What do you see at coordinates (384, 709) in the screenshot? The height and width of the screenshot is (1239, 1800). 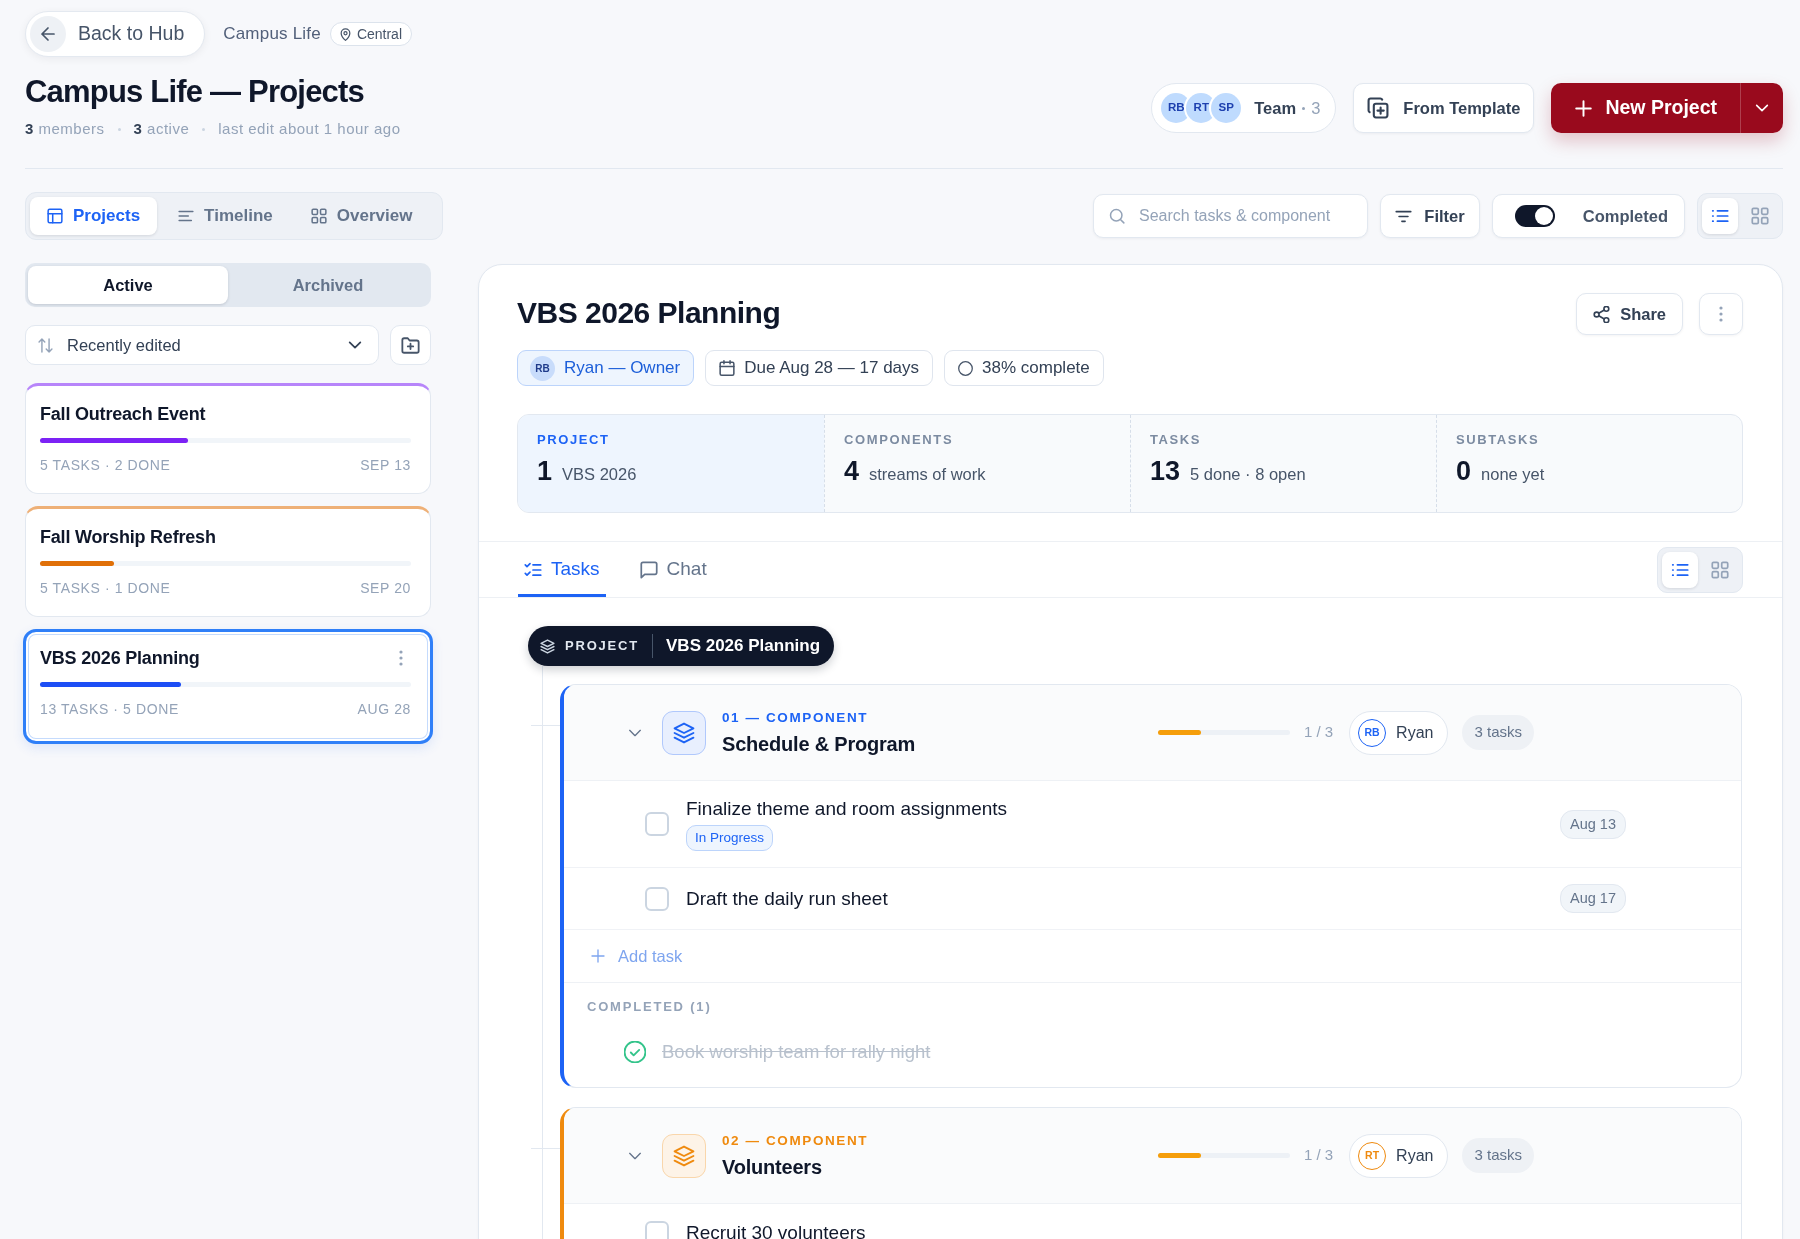 I see `due-date: AUG 28` at bounding box center [384, 709].